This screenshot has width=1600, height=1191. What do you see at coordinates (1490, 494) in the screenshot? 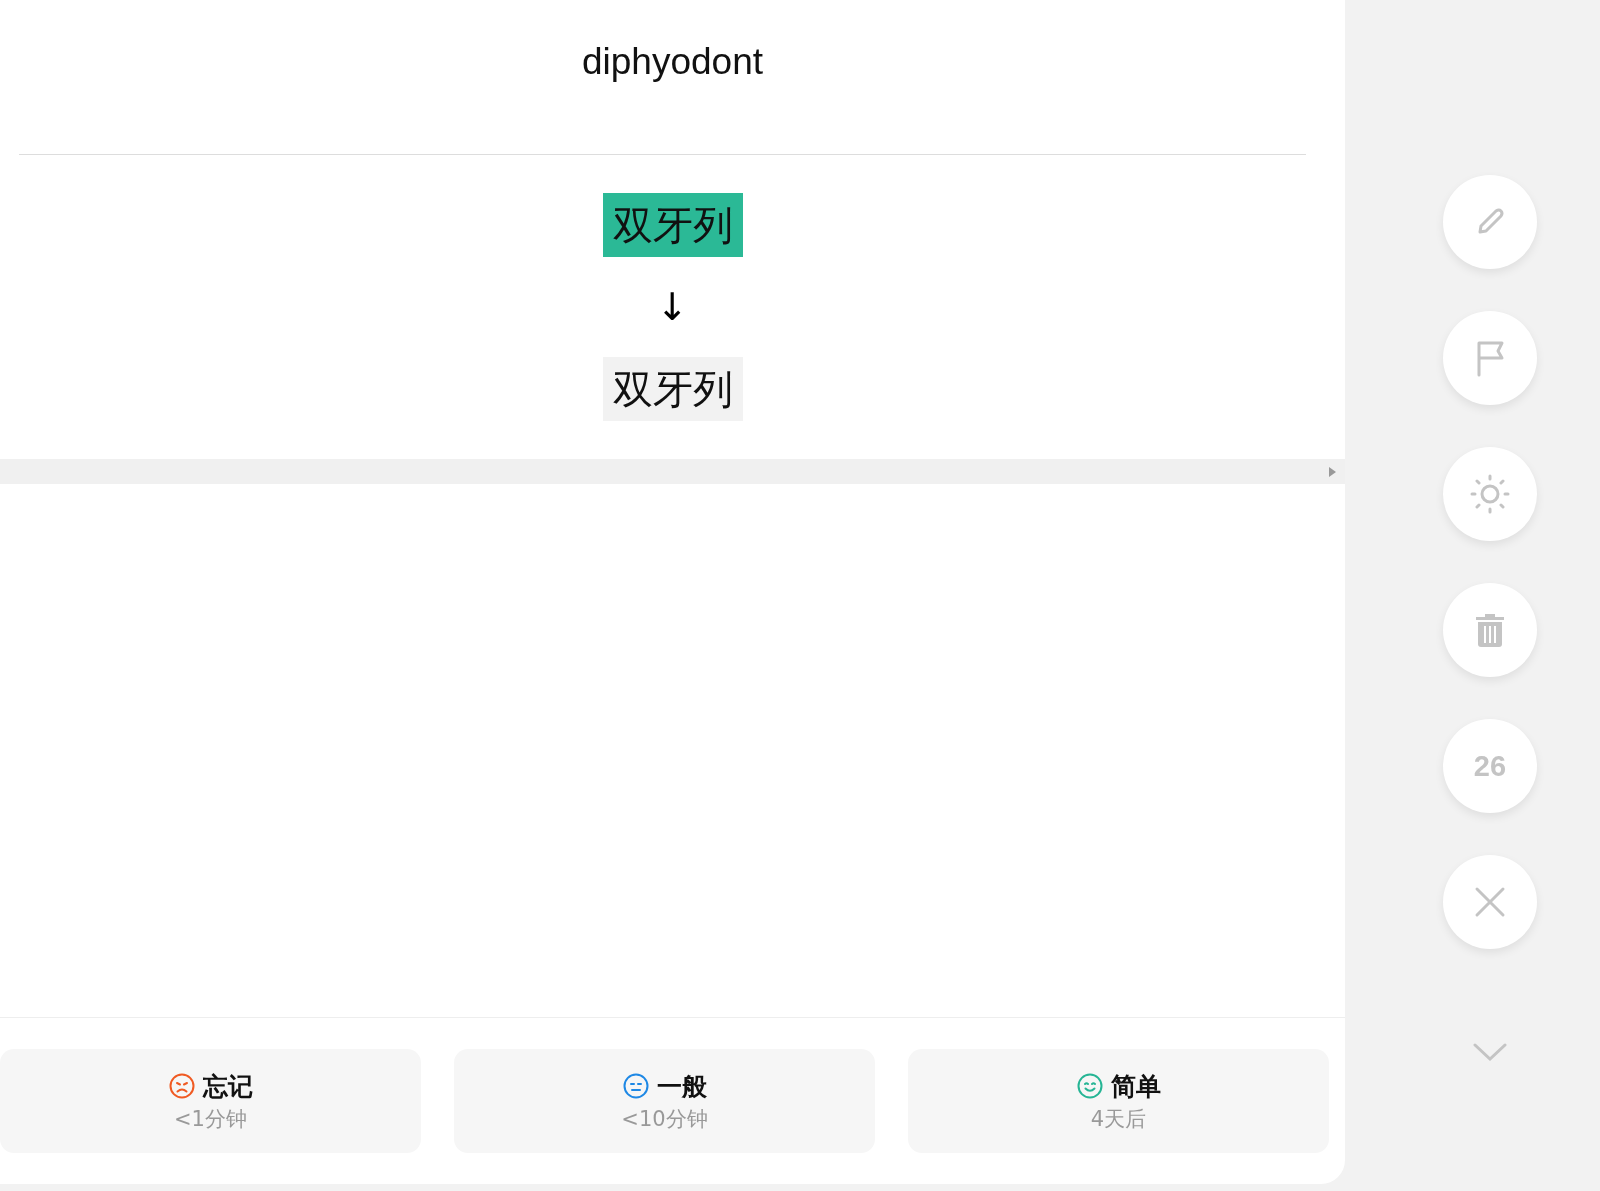
I see `sun-icon` at bounding box center [1490, 494].